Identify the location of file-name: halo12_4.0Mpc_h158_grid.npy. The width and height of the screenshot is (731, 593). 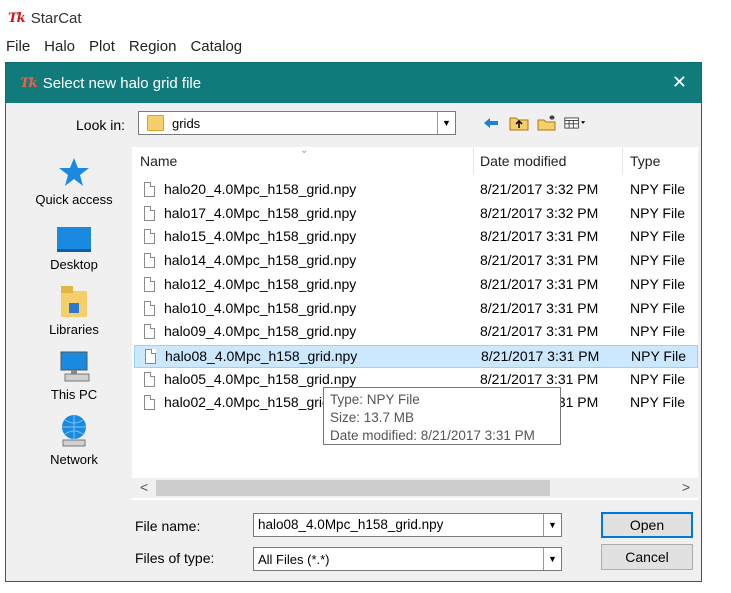
(260, 283).